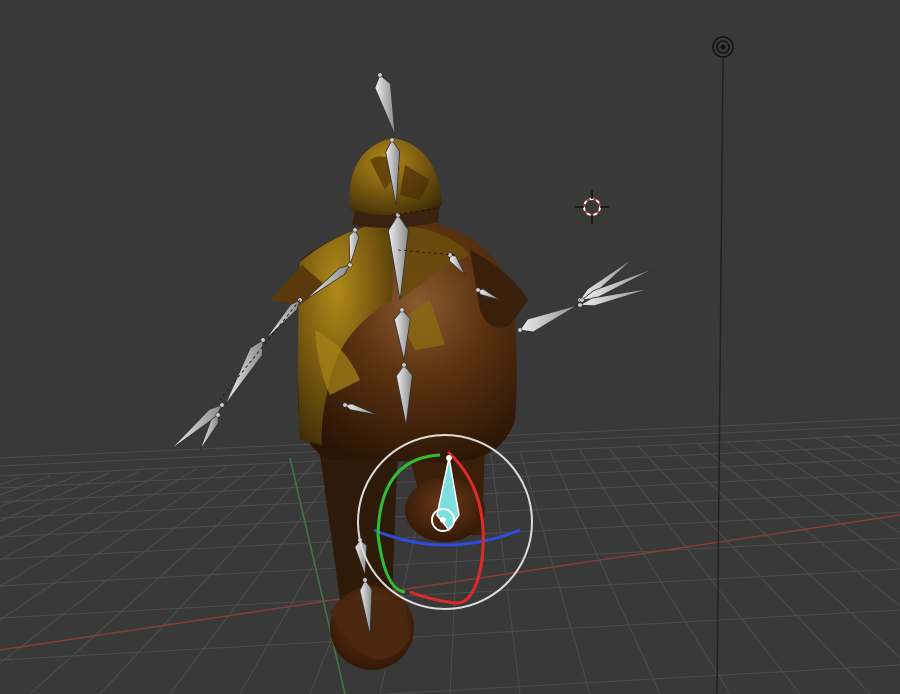 The width and height of the screenshot is (900, 694). What do you see at coordinates (592, 207) in the screenshot?
I see `3d-cursor-icon` at bounding box center [592, 207].